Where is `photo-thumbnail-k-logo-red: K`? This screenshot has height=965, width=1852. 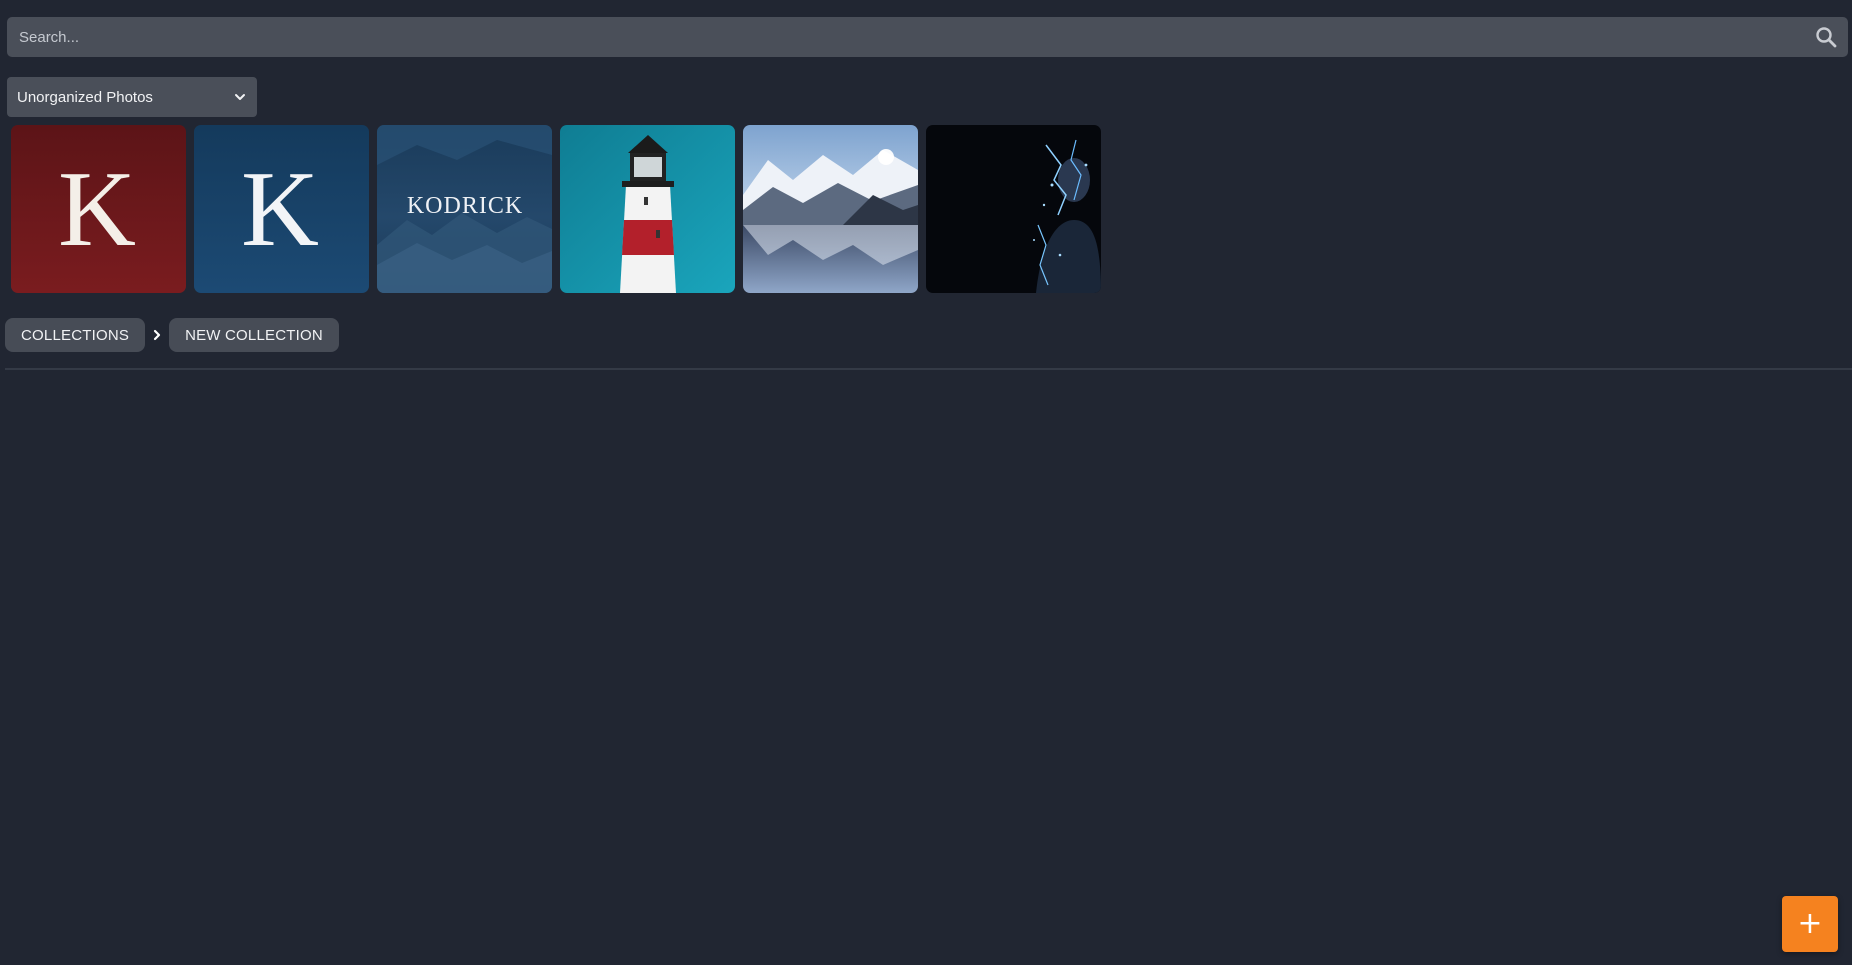 photo-thumbnail-k-logo-red: K is located at coordinates (98, 209).